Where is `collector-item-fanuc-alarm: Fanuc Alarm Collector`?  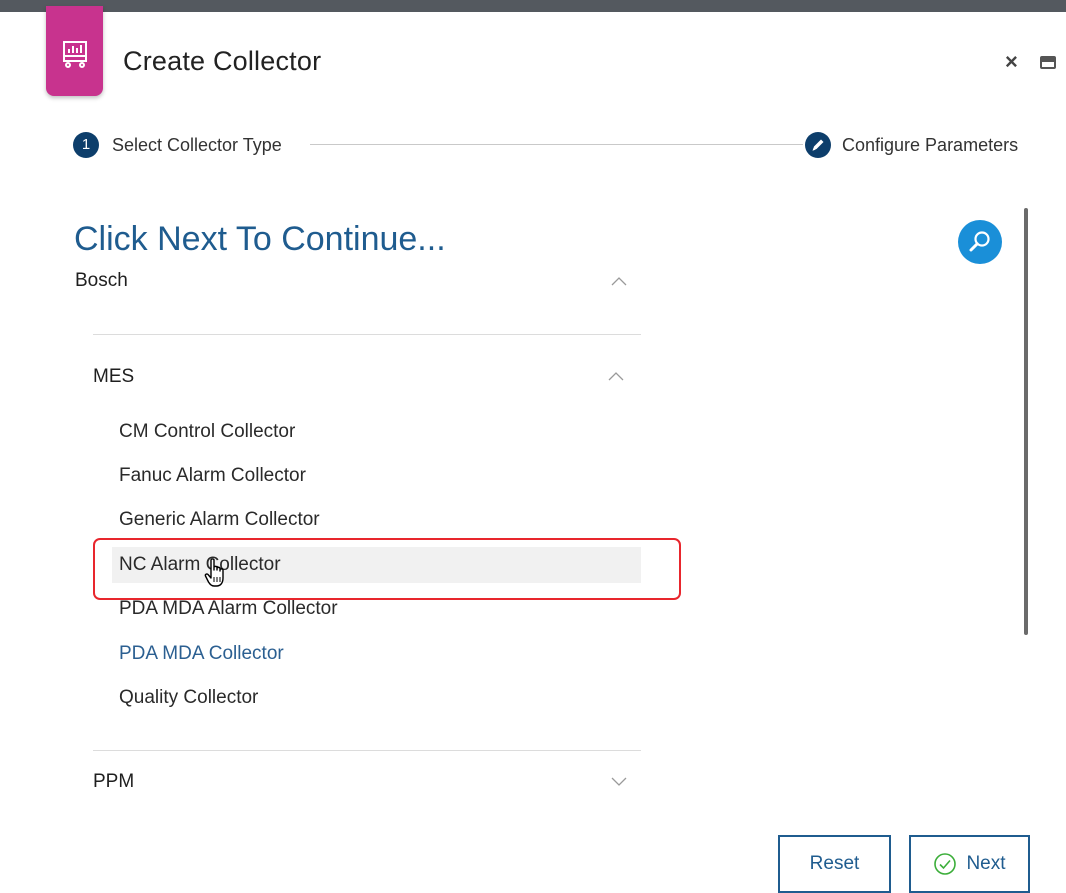
collector-item-fanuc-alarm: Fanuc Alarm Collector is located at coordinates (376, 476).